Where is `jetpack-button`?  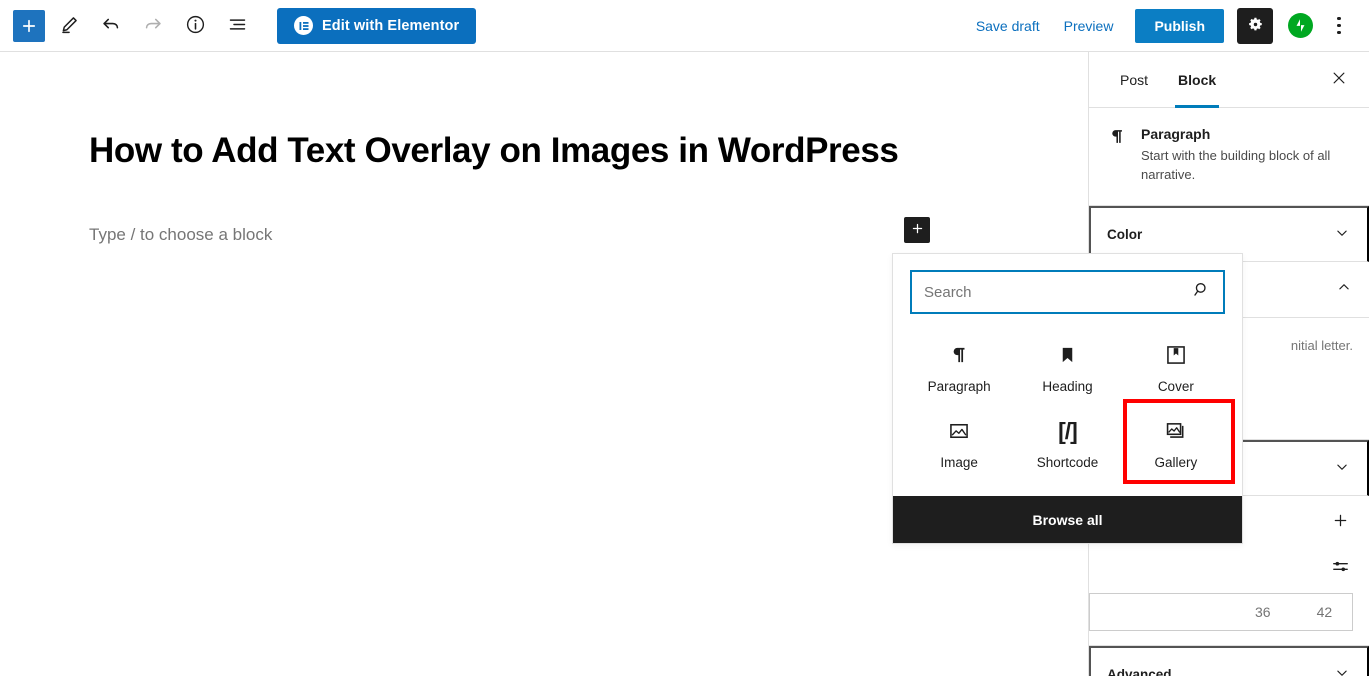
jetpack-button is located at coordinates (1300, 26).